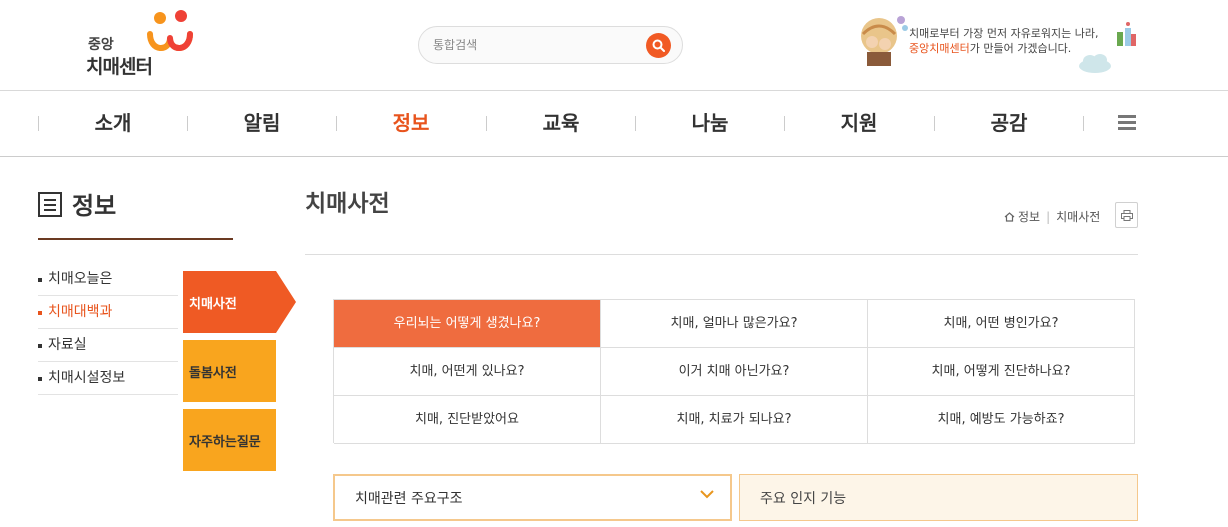 The height and width of the screenshot is (527, 1228). I want to click on section-title-text: 정보, so click(94, 206).